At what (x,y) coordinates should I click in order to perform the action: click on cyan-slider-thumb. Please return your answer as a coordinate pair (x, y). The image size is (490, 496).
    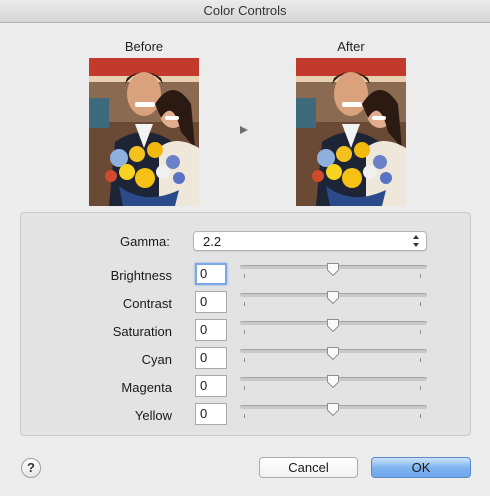
    Looking at the image, I should click on (333, 353).